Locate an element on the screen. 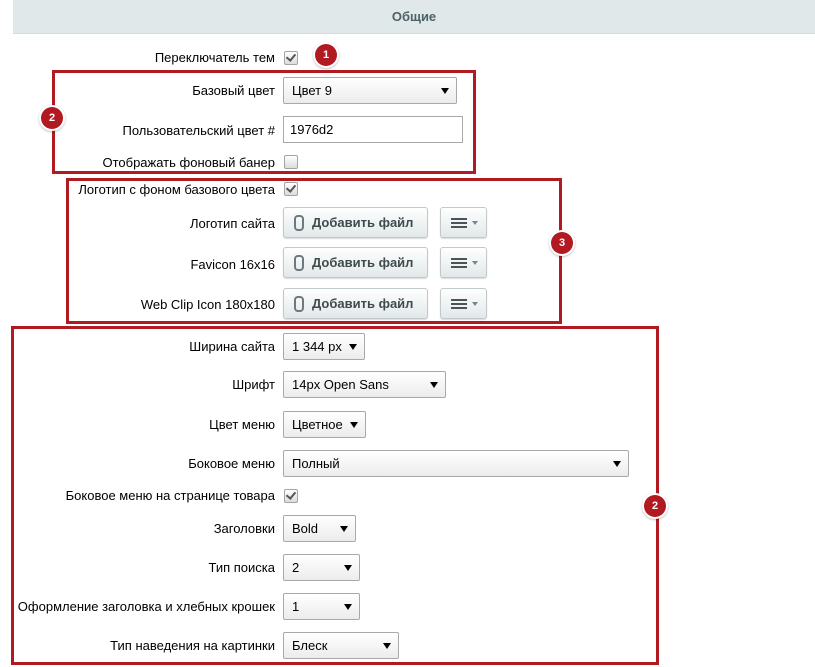 The height and width of the screenshot is (667, 815). theme-switcher-checkbox is located at coordinates (291, 58).